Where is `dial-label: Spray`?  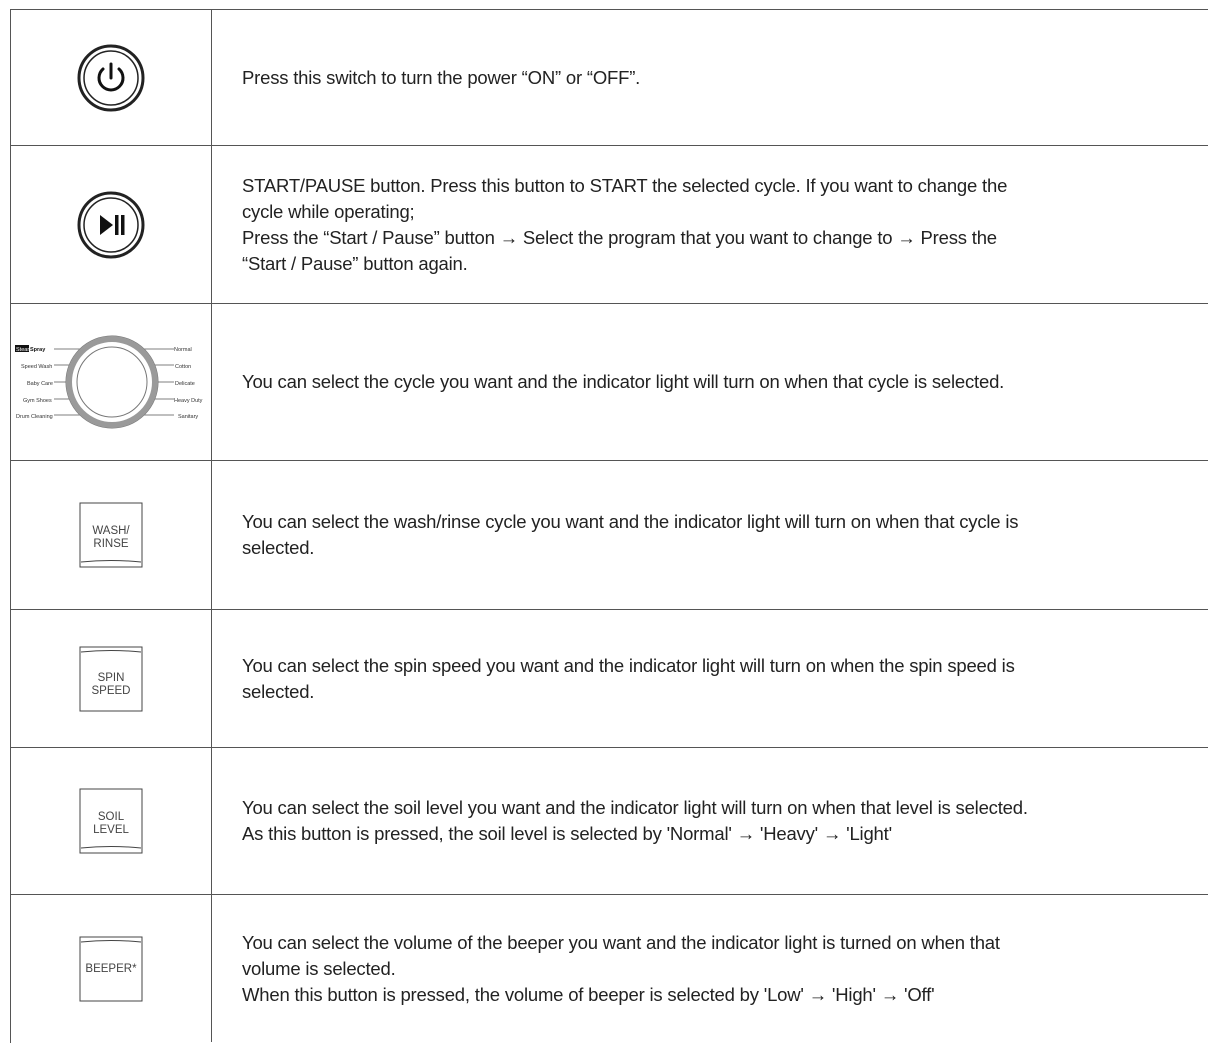 dial-label: Spray is located at coordinates (38, 350).